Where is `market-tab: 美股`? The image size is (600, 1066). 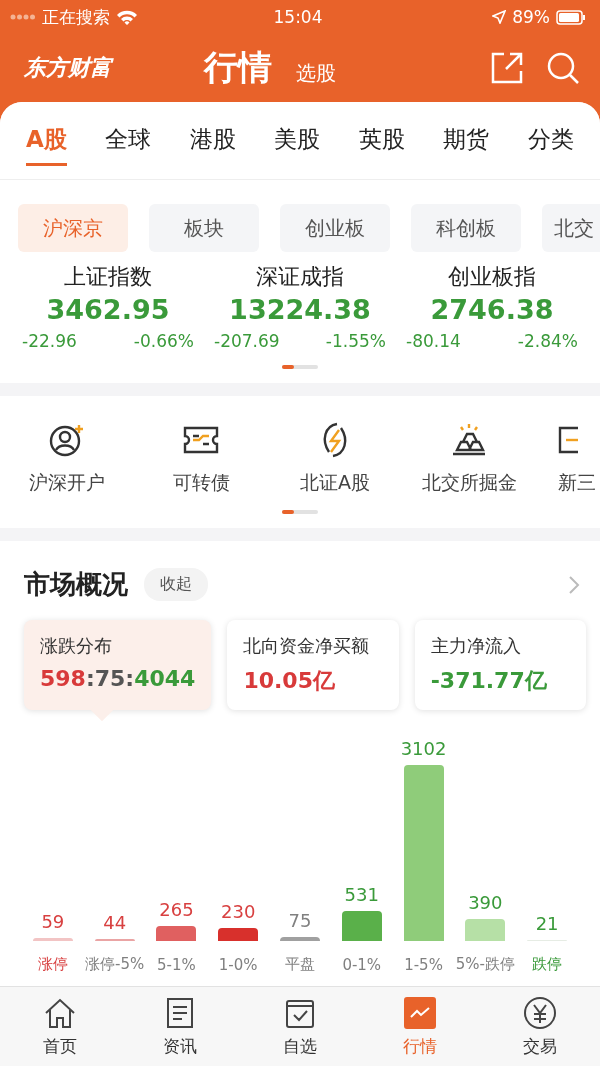 market-tab: 美股 is located at coordinates (297, 140).